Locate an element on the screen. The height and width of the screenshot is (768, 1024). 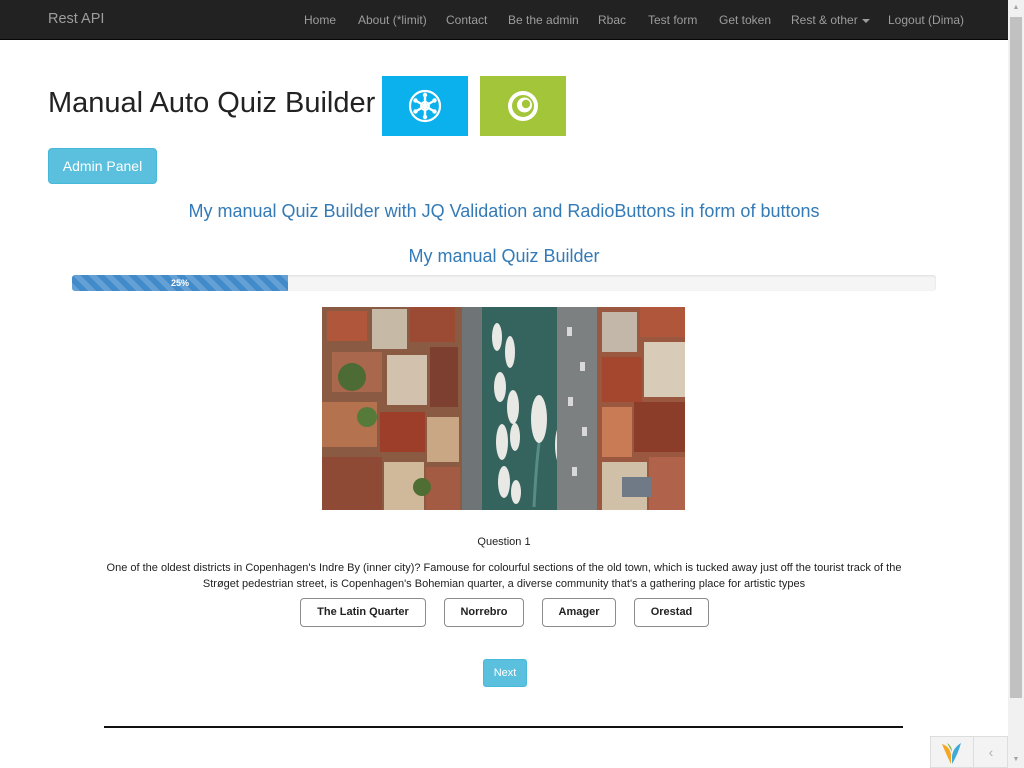
page-title: Manual Auto Quiz Builder is located at coordinates (212, 103).